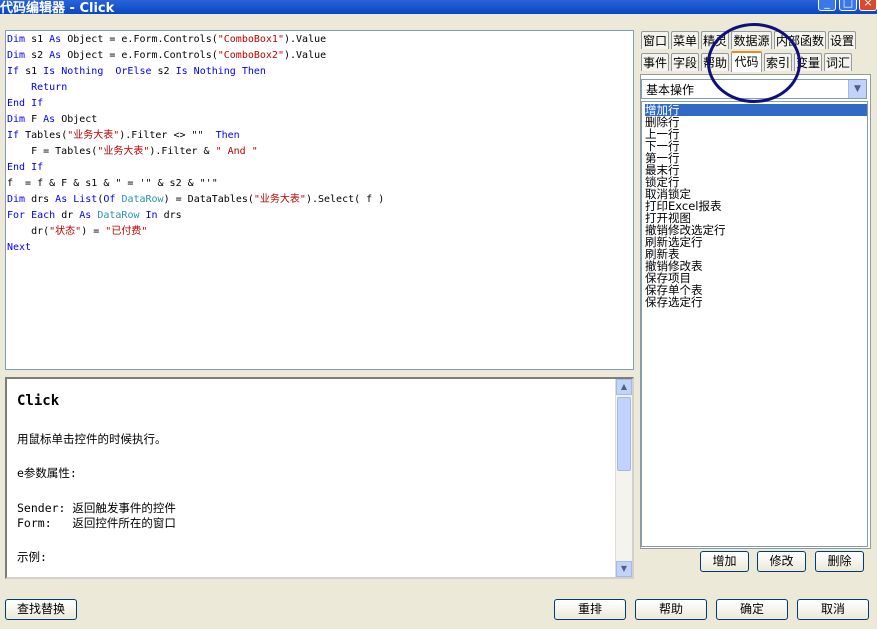 Image resolution: width=877 pixels, height=629 pixels. I want to click on help-line: e参数属性:, so click(47, 473).